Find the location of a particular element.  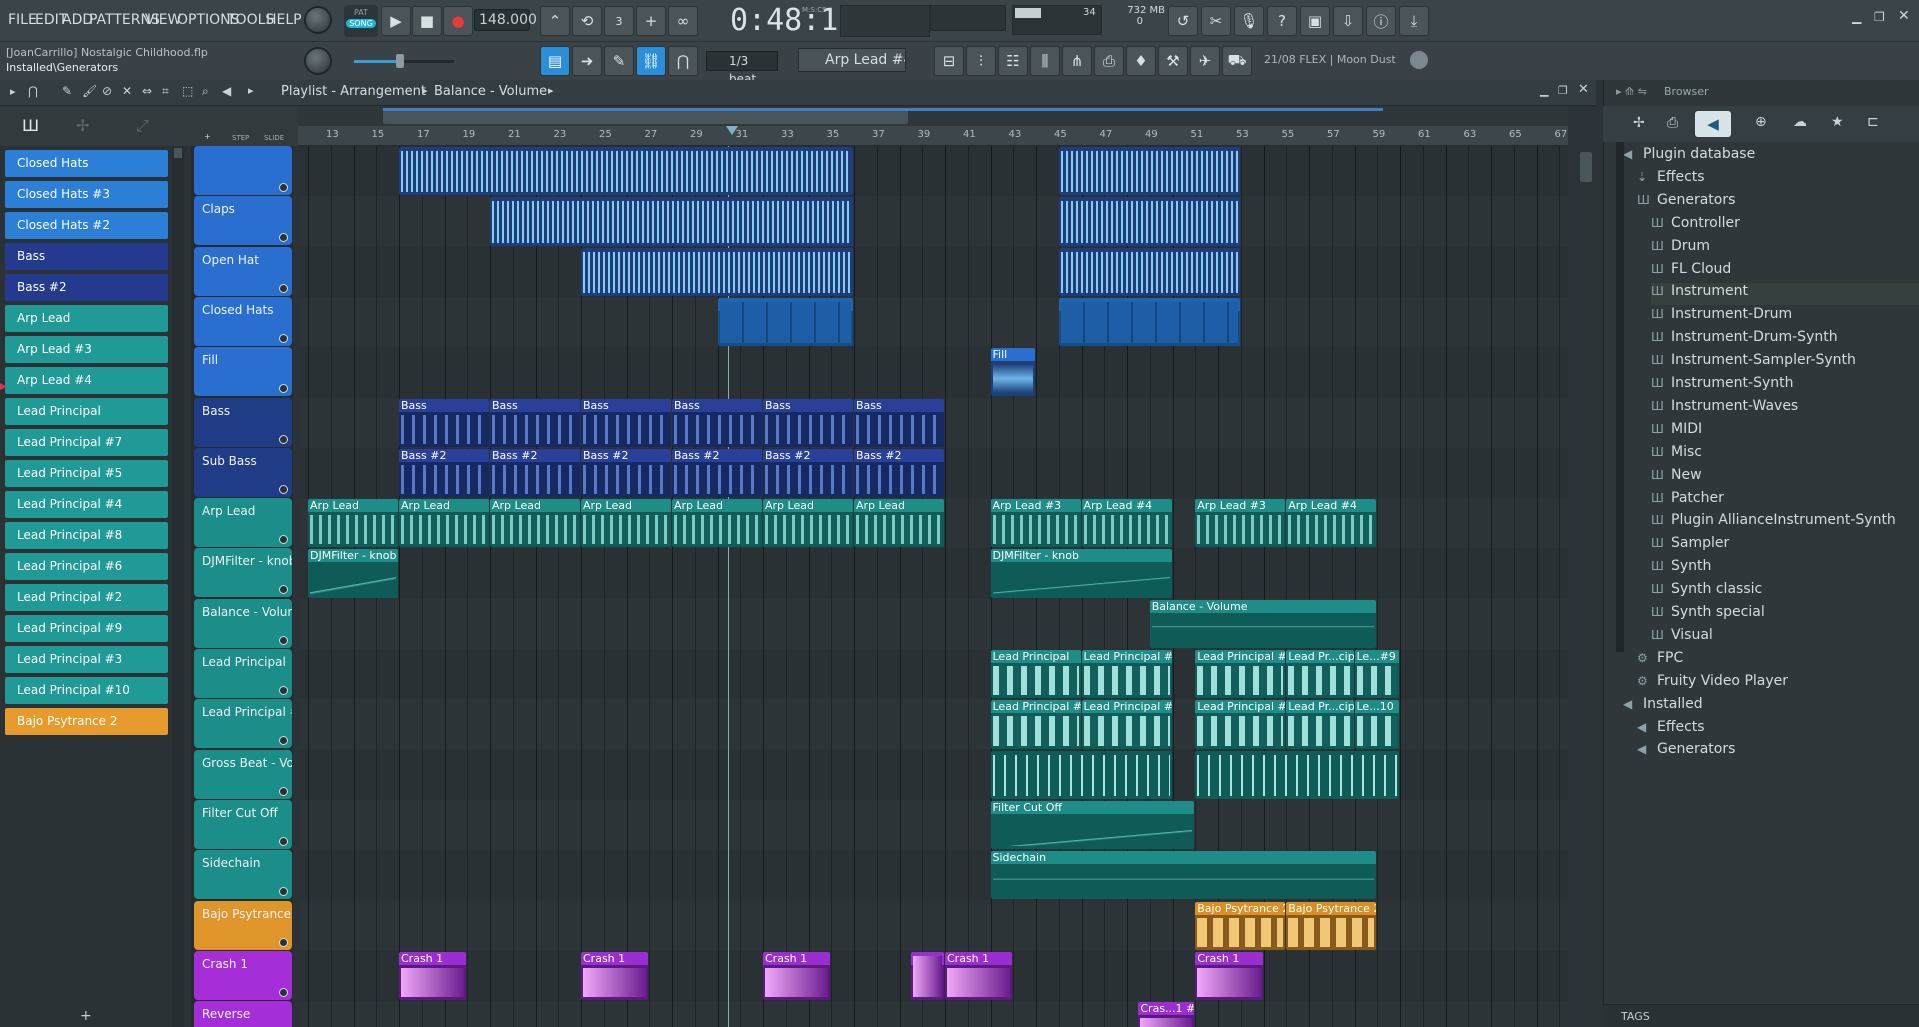

countdown-icon: 3 is located at coordinates (619, 21).